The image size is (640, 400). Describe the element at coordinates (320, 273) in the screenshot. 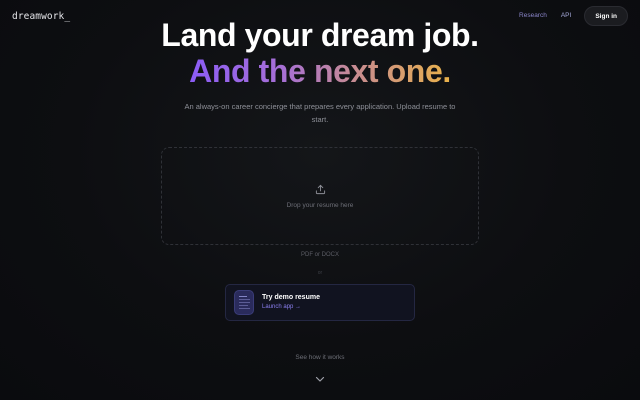

I see `or-divider: or` at that location.